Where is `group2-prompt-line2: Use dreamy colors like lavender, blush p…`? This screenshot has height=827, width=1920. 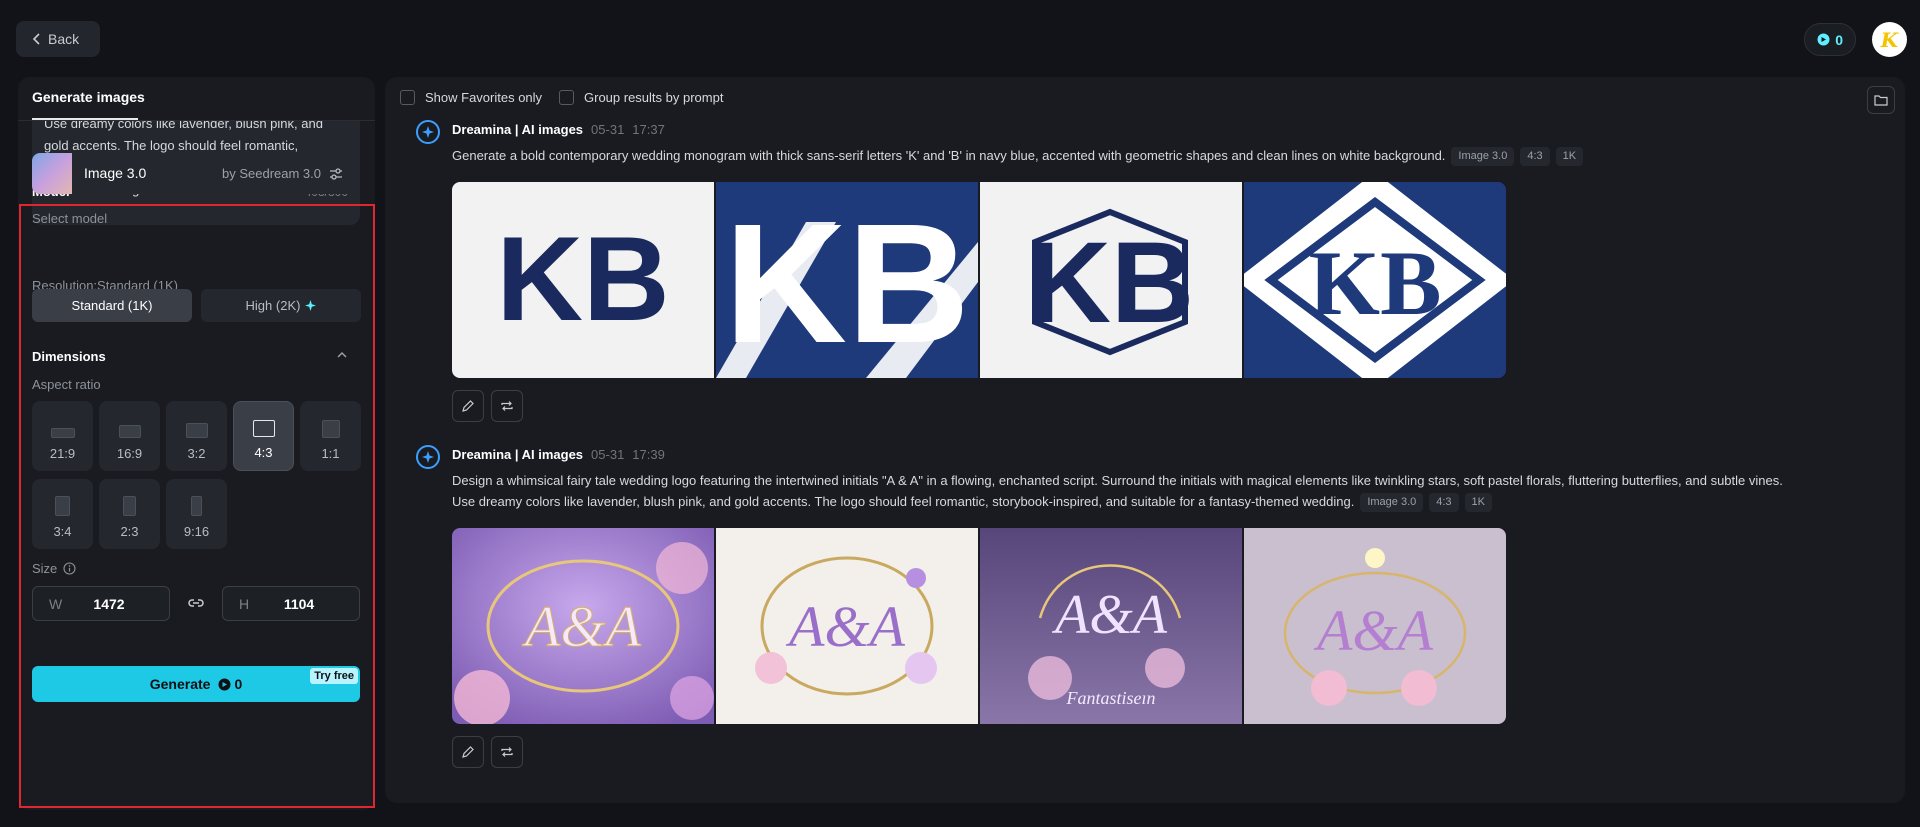 group2-prompt-line2: Use dreamy colors like lavender, blush p… is located at coordinates (903, 501).